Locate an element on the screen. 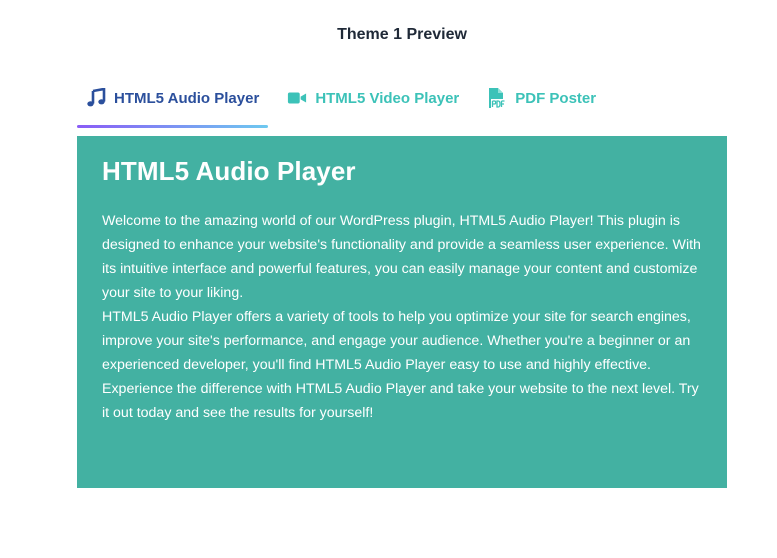 Image resolution: width=777 pixels, height=558 pixels. music-note-icon is located at coordinates (96, 98).